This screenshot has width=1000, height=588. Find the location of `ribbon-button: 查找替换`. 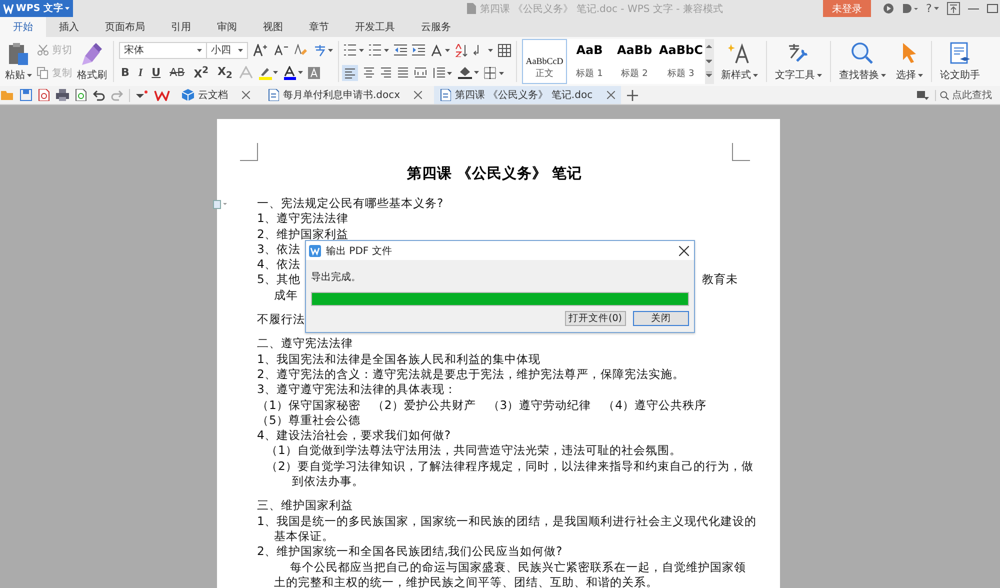

ribbon-button: 查找替换 is located at coordinates (862, 61).